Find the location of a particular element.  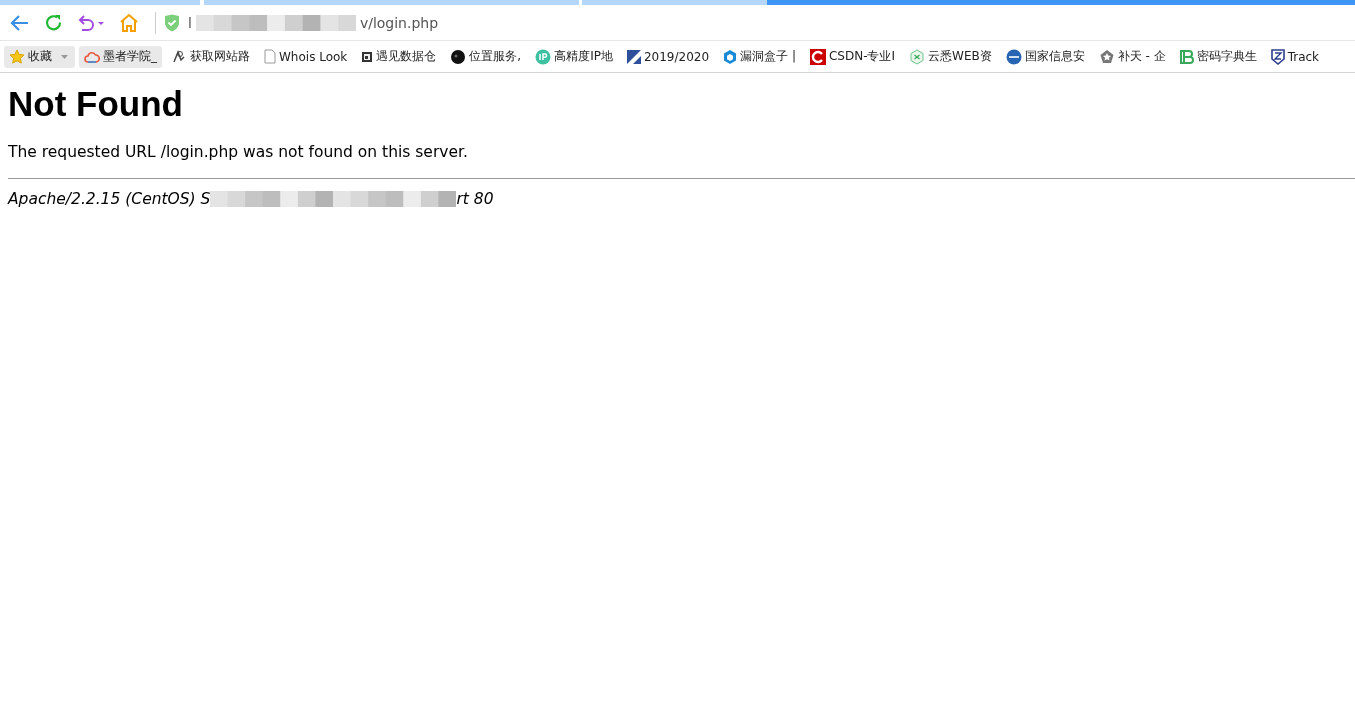

dropdown-icon is located at coordinates (64, 56).